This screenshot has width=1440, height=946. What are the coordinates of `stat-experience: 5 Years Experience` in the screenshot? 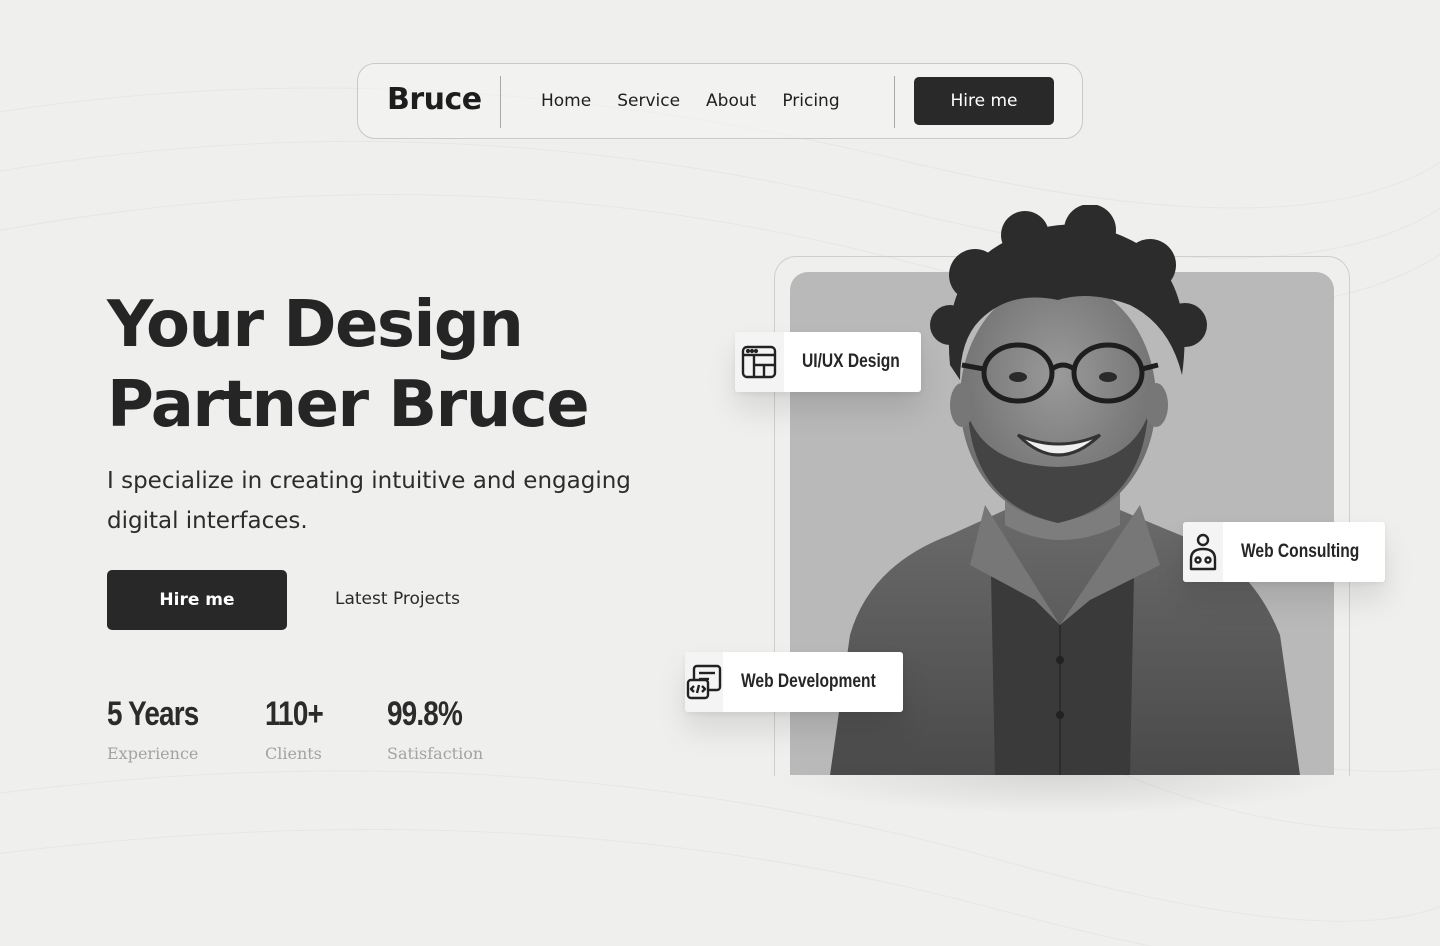 It's located at (163, 729).